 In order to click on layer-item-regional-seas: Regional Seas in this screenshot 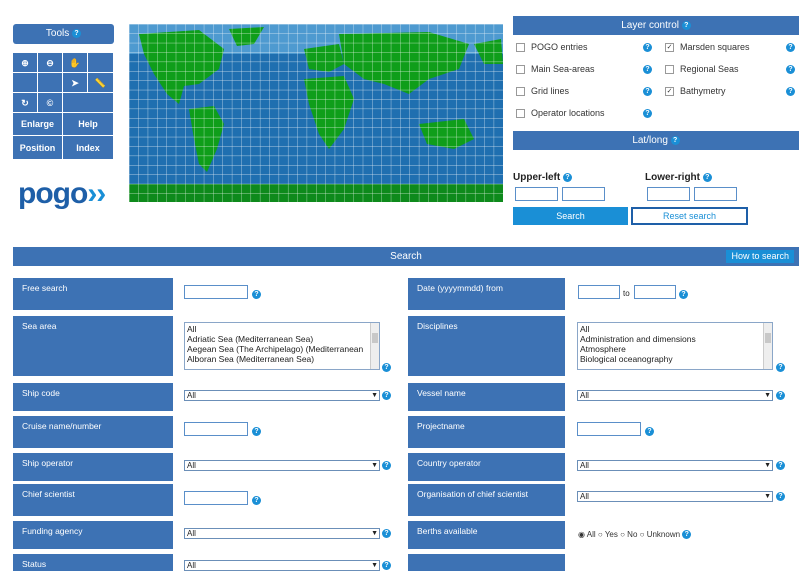, I will do `click(702, 69)`.